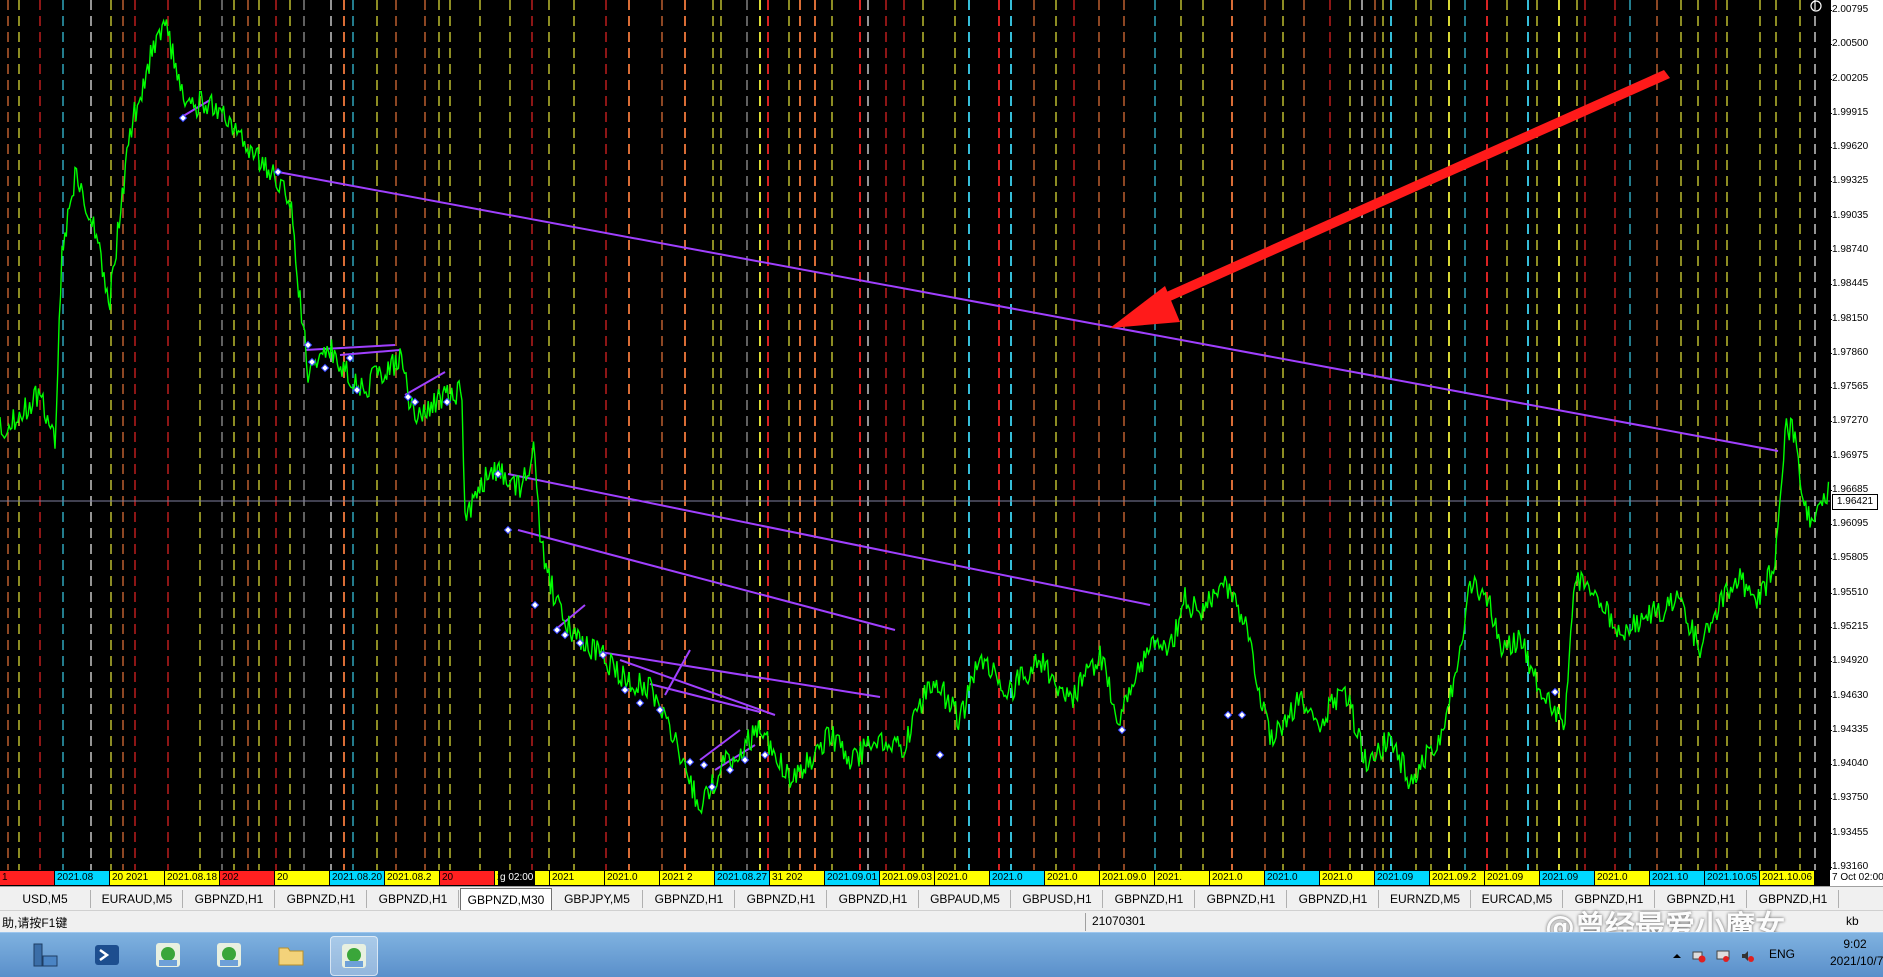  Describe the element at coordinates (45, 899) in the screenshot. I see `chart-tab: USD,M5` at that location.